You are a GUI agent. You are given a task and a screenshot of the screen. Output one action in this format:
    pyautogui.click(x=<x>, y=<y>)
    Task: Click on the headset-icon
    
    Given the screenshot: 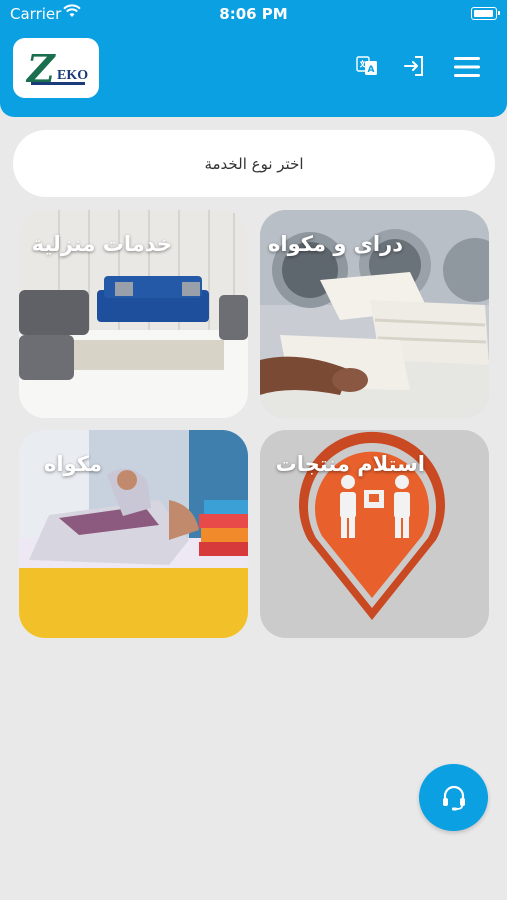 What is the action you would take?
    pyautogui.click(x=453, y=797)
    